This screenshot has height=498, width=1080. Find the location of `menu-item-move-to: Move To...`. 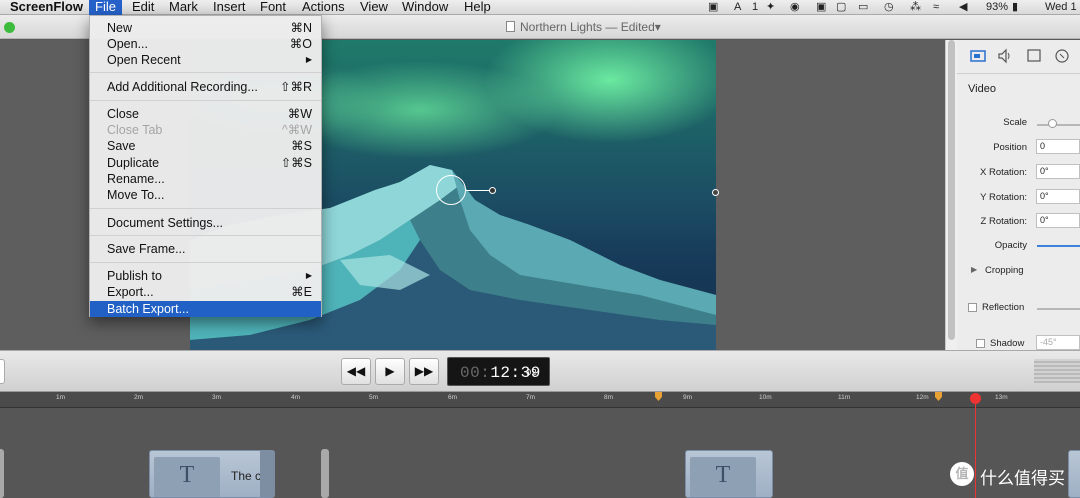

menu-item-move-to: Move To... is located at coordinates (205, 195).